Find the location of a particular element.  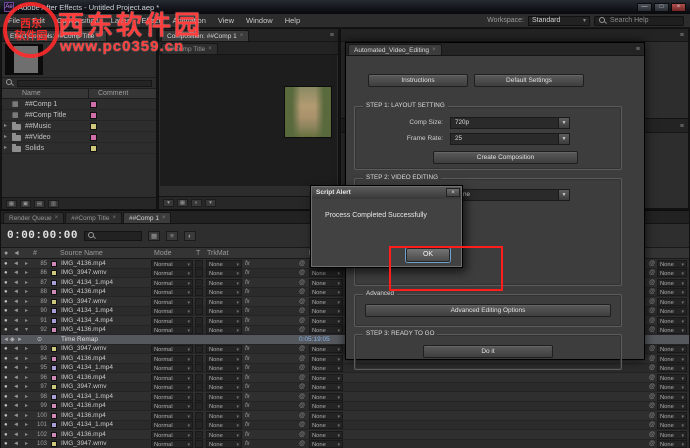

alert-close-button: × is located at coordinates (453, 192).